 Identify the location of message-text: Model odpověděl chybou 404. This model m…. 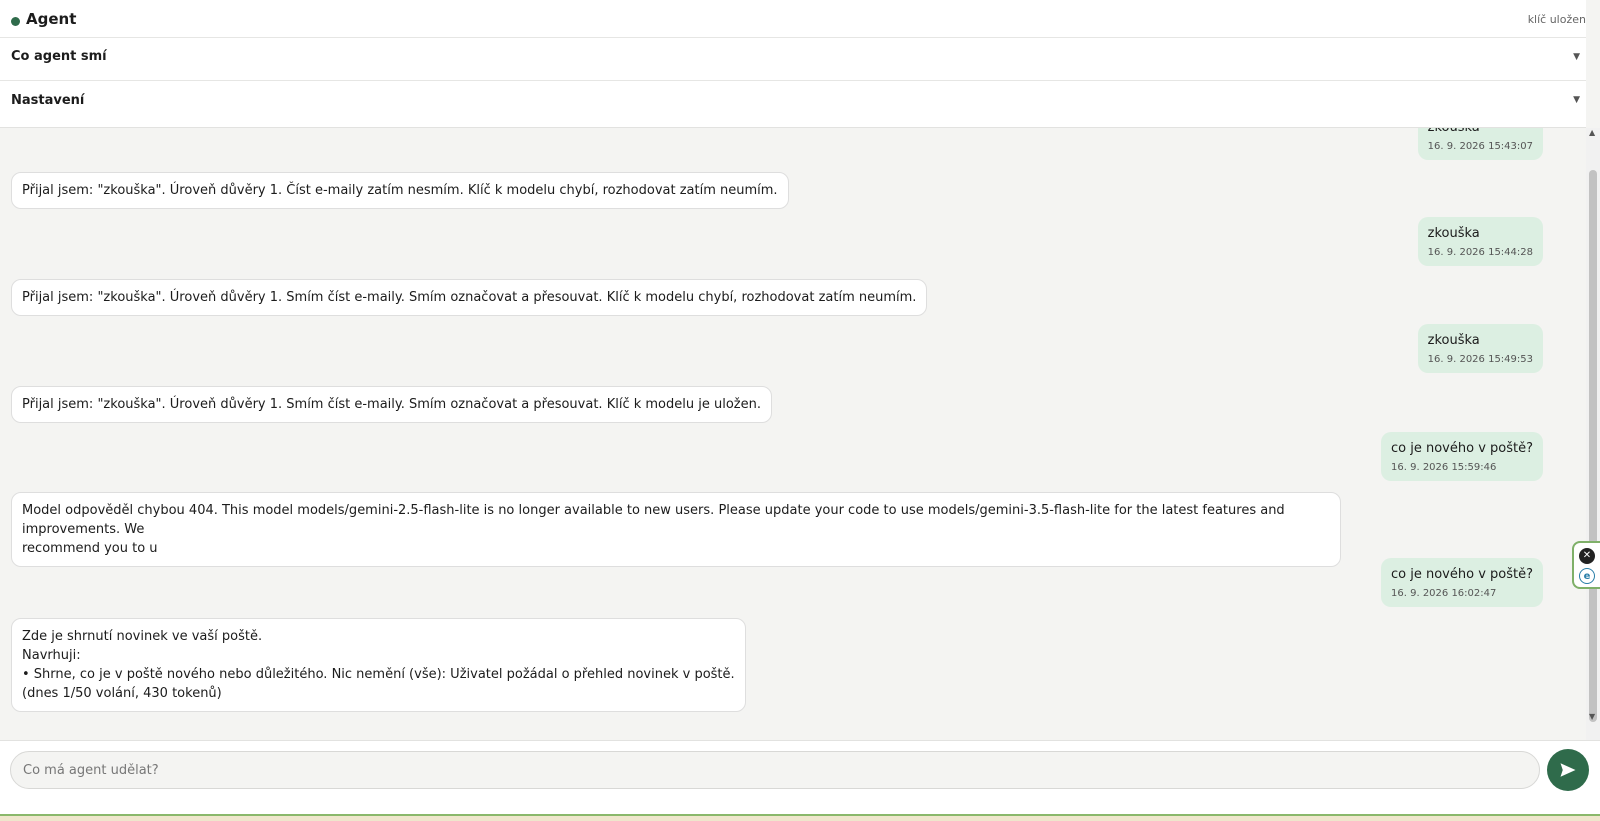
(653, 520).